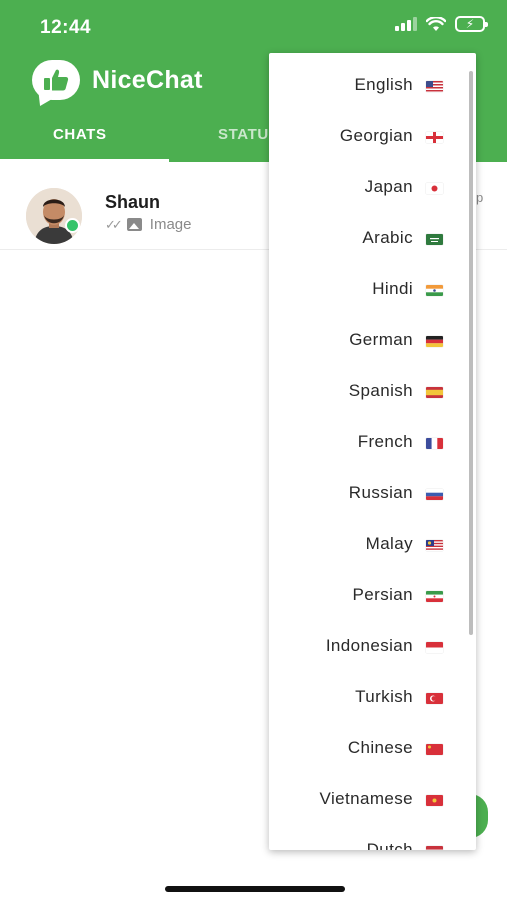  What do you see at coordinates (382, 594) in the screenshot?
I see `menu-item-label: Persian` at bounding box center [382, 594].